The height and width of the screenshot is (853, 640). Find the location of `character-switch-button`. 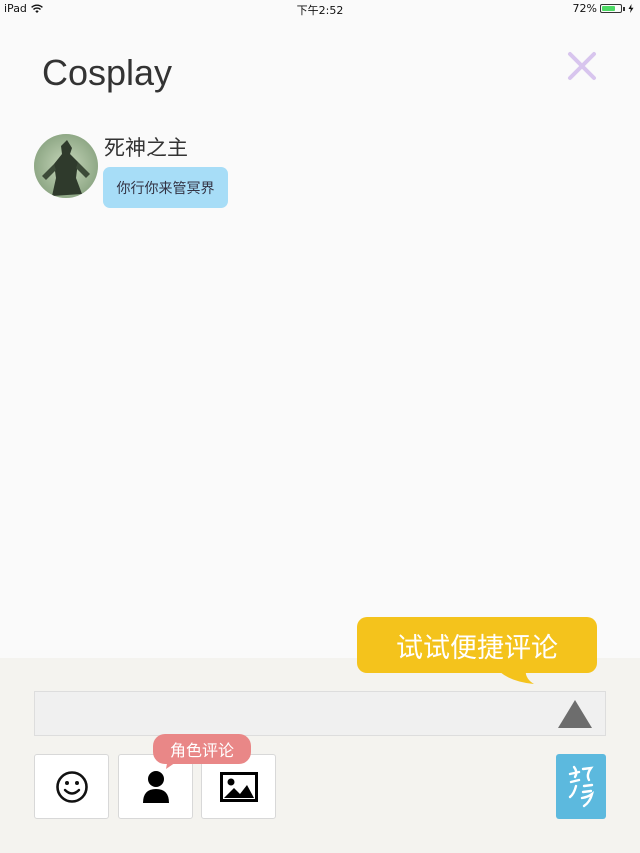

character-switch-button is located at coordinates (581, 786).